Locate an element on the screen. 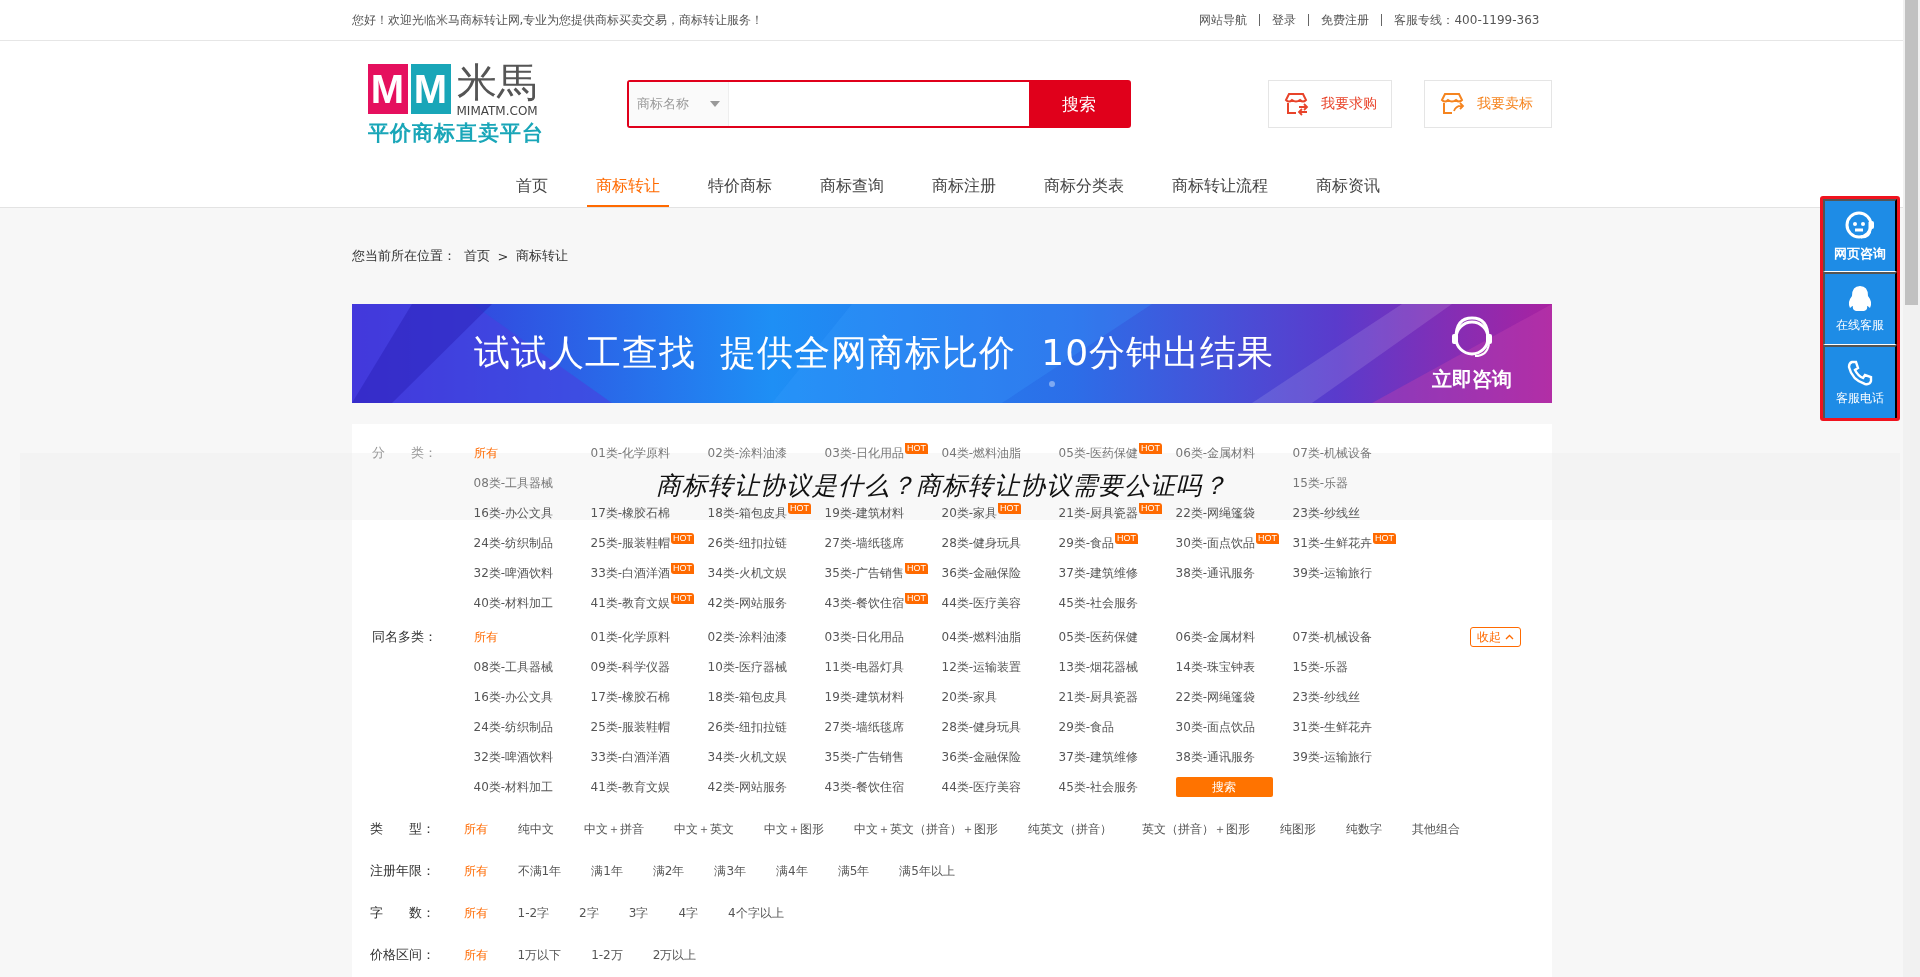 Image resolution: width=1920 pixels, height=977 pixels. nav-tab: 商标转让流程 is located at coordinates (1219, 191).